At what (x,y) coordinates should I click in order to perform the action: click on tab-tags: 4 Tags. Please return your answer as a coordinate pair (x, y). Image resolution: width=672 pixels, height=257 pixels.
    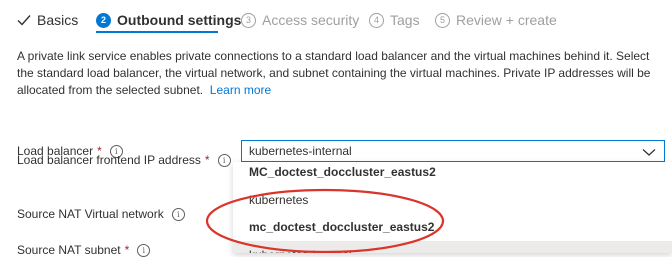
    Looking at the image, I should click on (394, 20).